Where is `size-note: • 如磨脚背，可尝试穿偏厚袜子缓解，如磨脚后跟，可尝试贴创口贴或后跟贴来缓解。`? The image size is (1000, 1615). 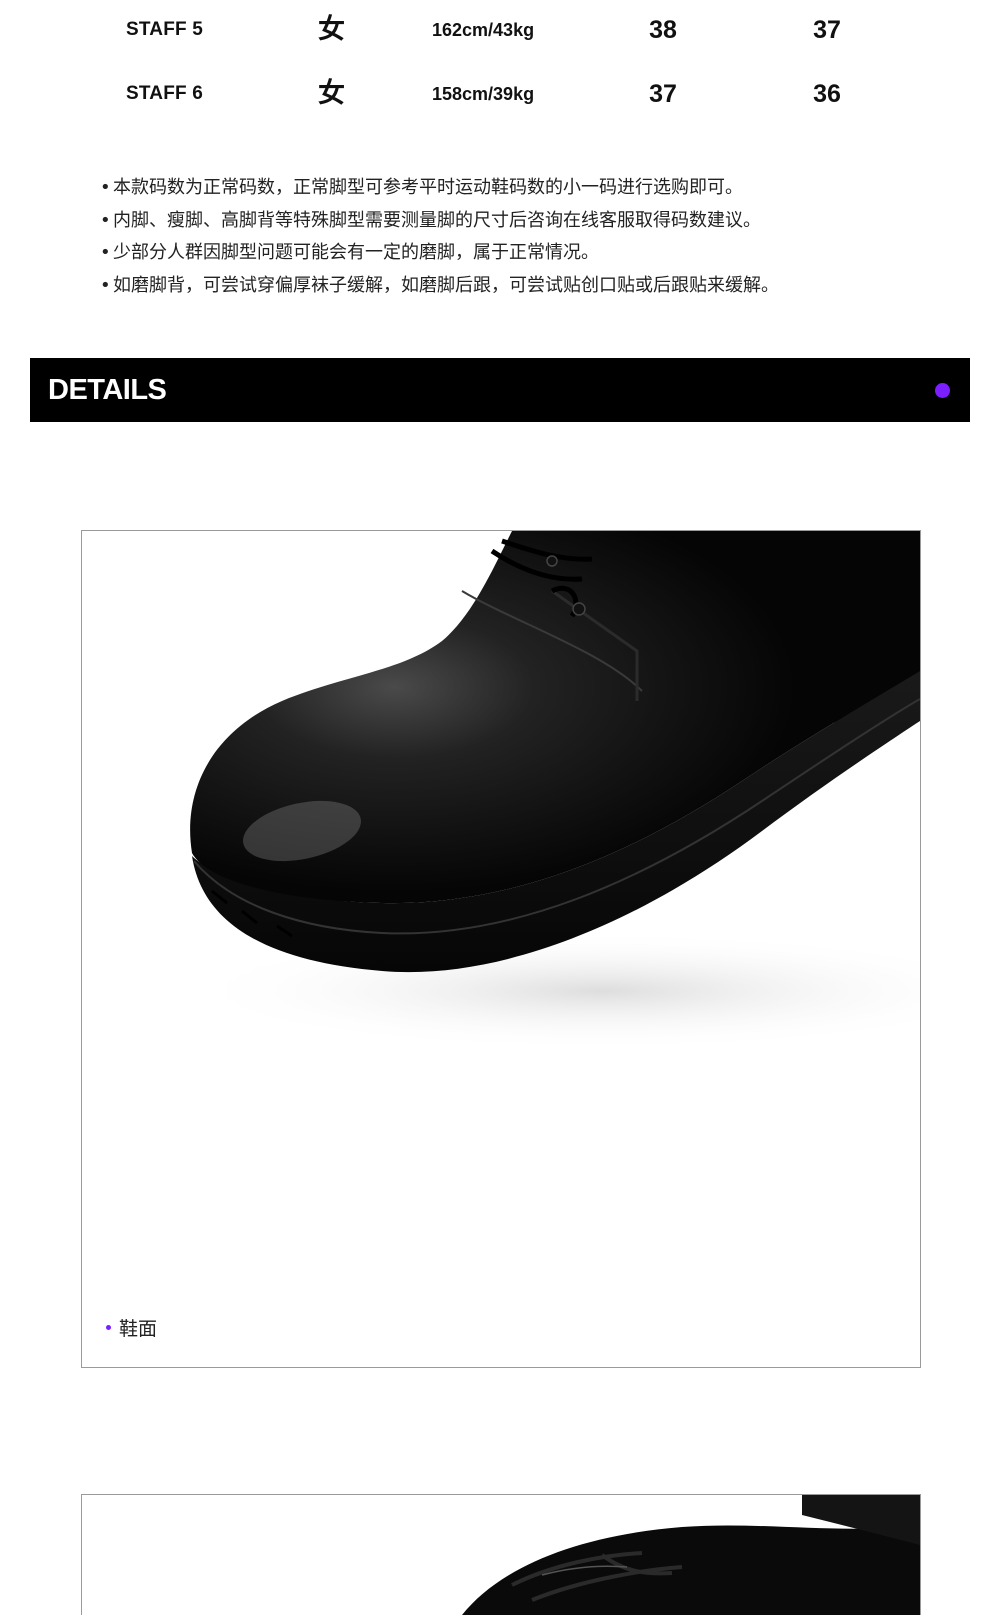
size-note: • 如磨脚背，可尝试穿偏厚袜子缓解，如磨脚后跟，可尝试贴创口贴或后跟贴来缓解。 is located at coordinates (520, 286).